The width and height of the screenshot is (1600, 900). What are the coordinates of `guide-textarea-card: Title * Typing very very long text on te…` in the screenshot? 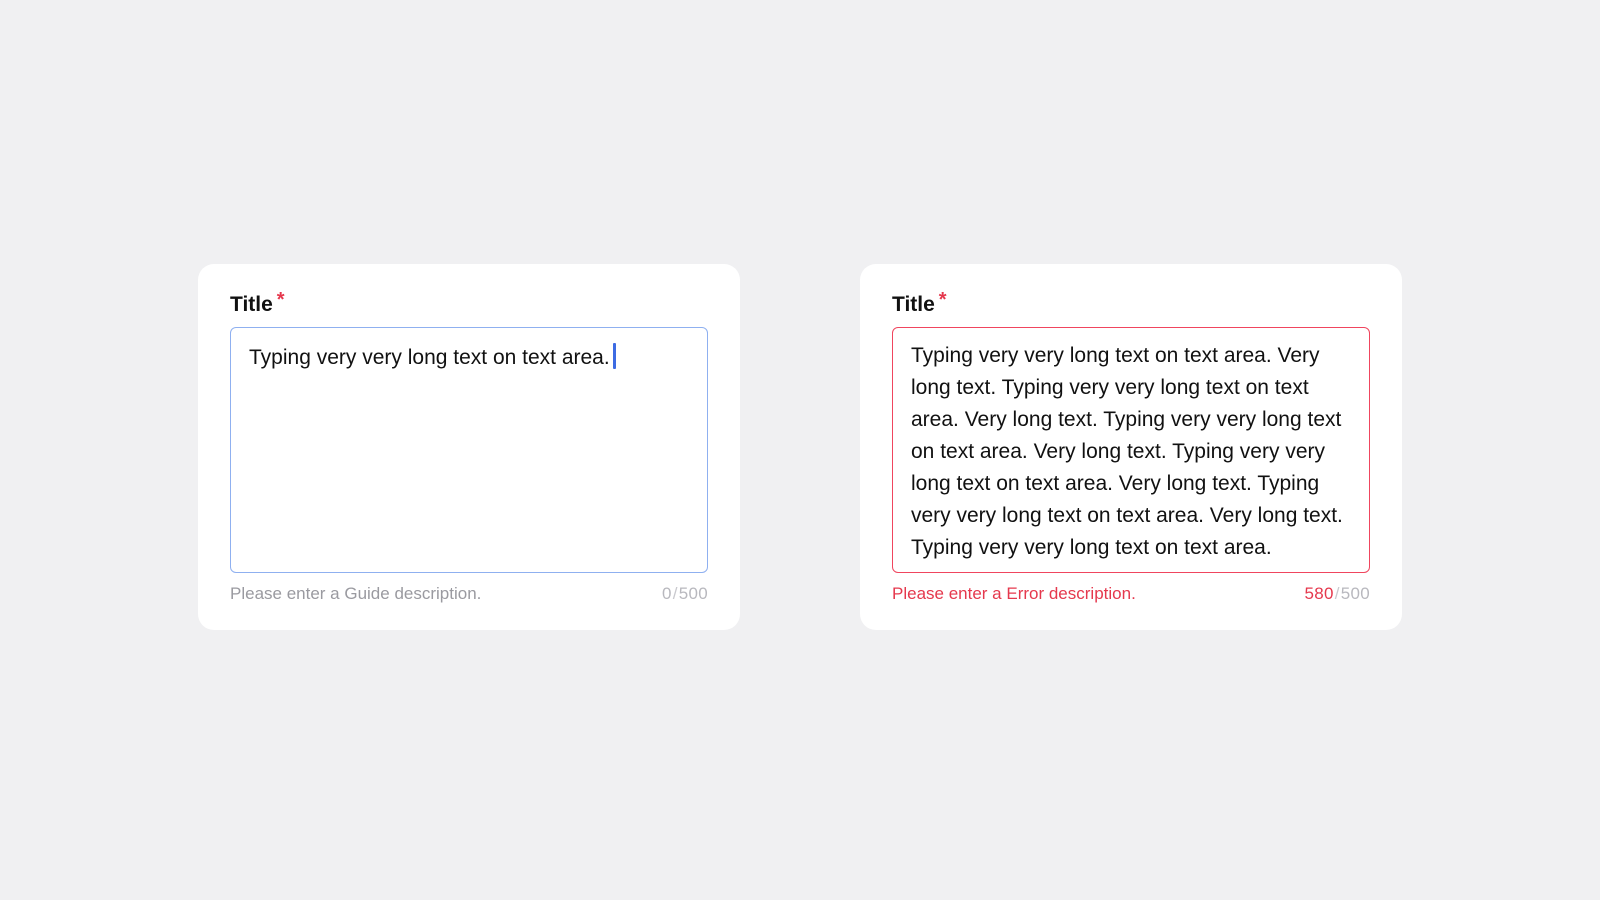 It's located at (469, 447).